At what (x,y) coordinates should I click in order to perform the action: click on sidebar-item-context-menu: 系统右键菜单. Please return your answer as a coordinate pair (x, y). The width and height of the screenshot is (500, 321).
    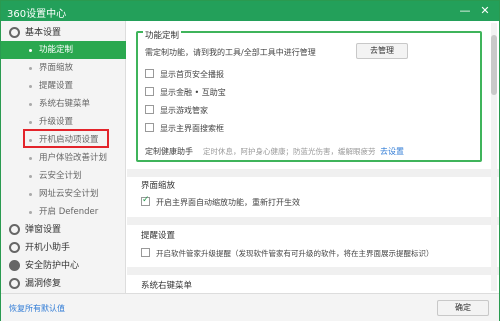
    Looking at the image, I should click on (63, 104).